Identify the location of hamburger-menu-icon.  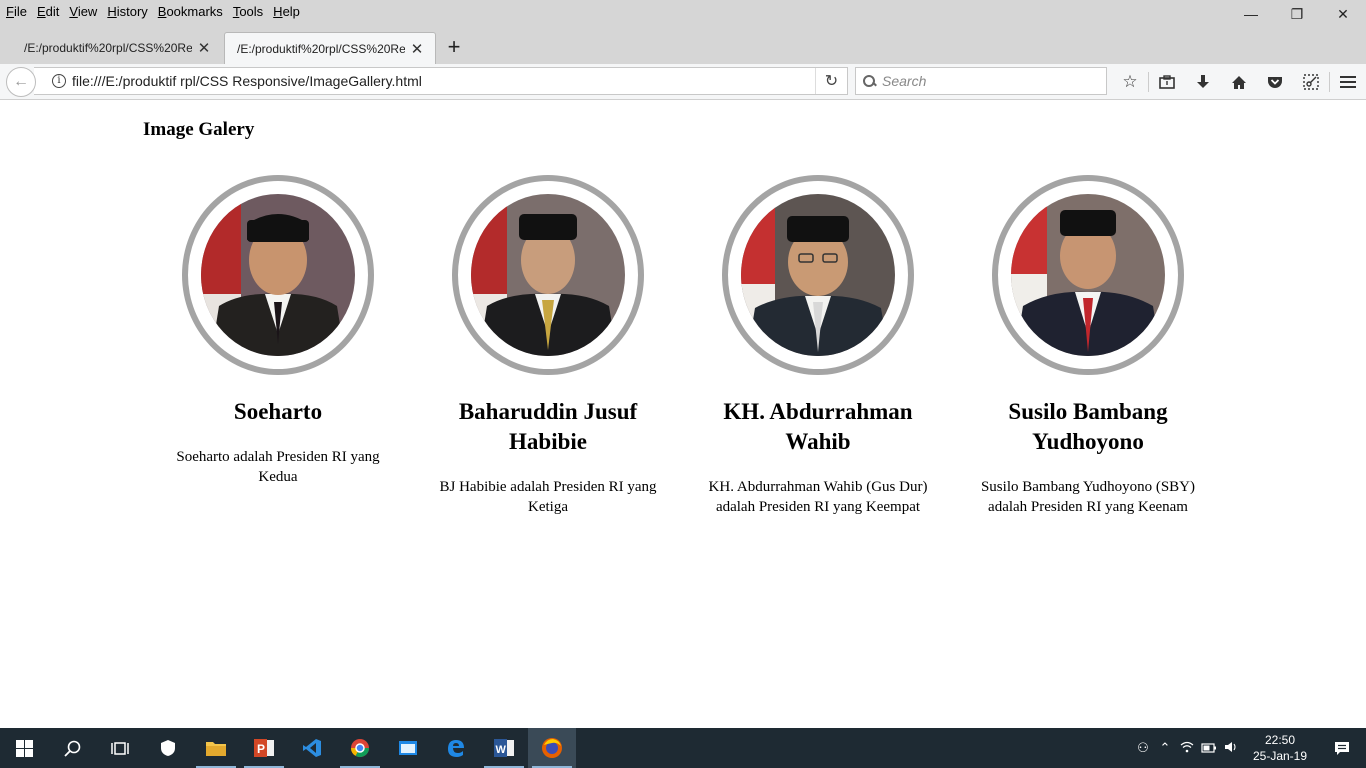
(1348, 82).